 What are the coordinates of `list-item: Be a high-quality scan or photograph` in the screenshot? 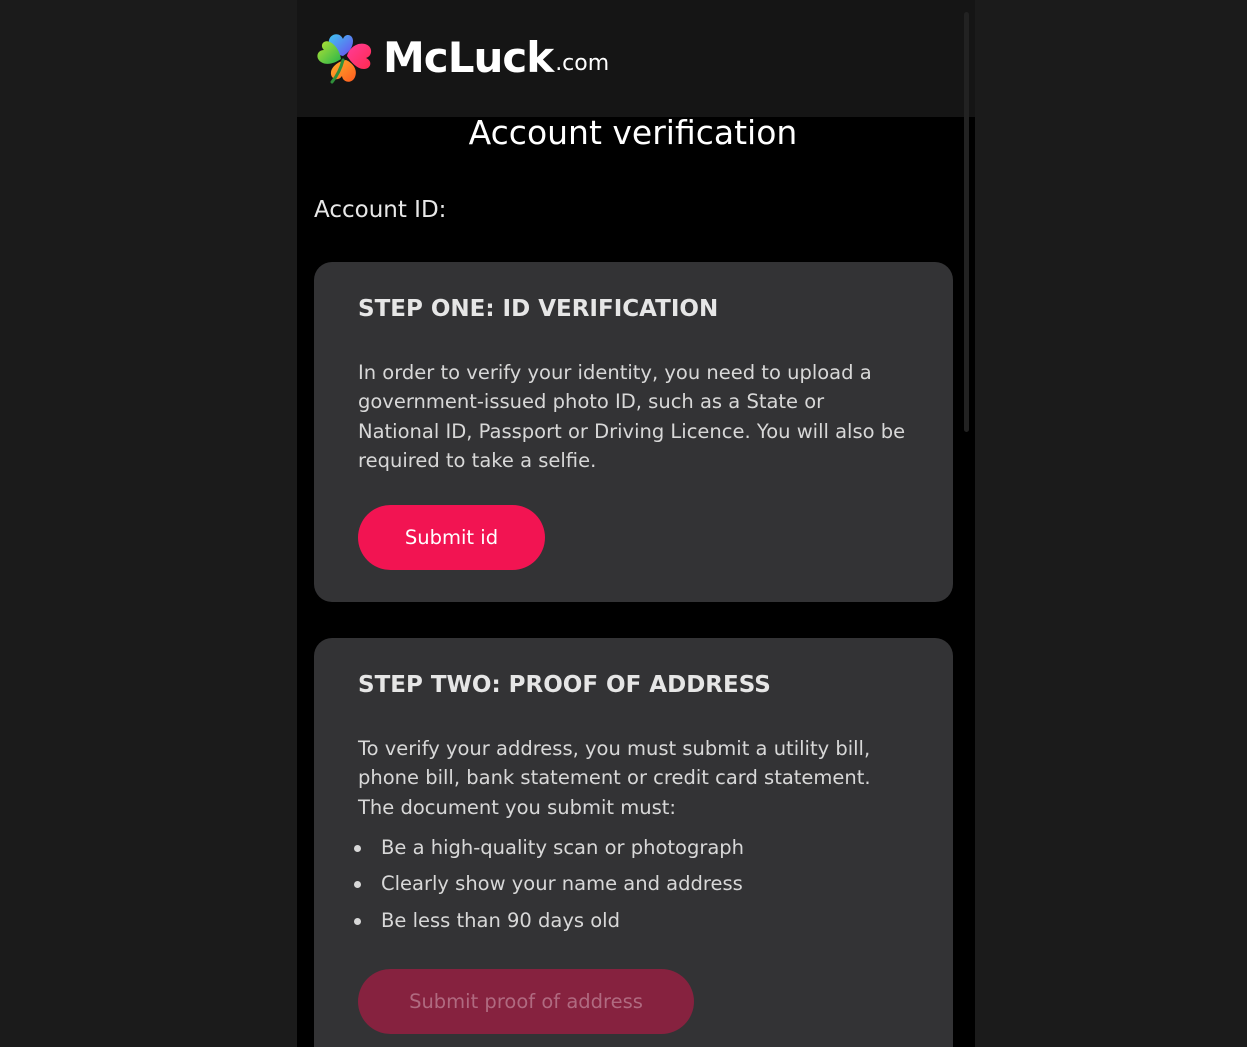 It's located at (631, 848).